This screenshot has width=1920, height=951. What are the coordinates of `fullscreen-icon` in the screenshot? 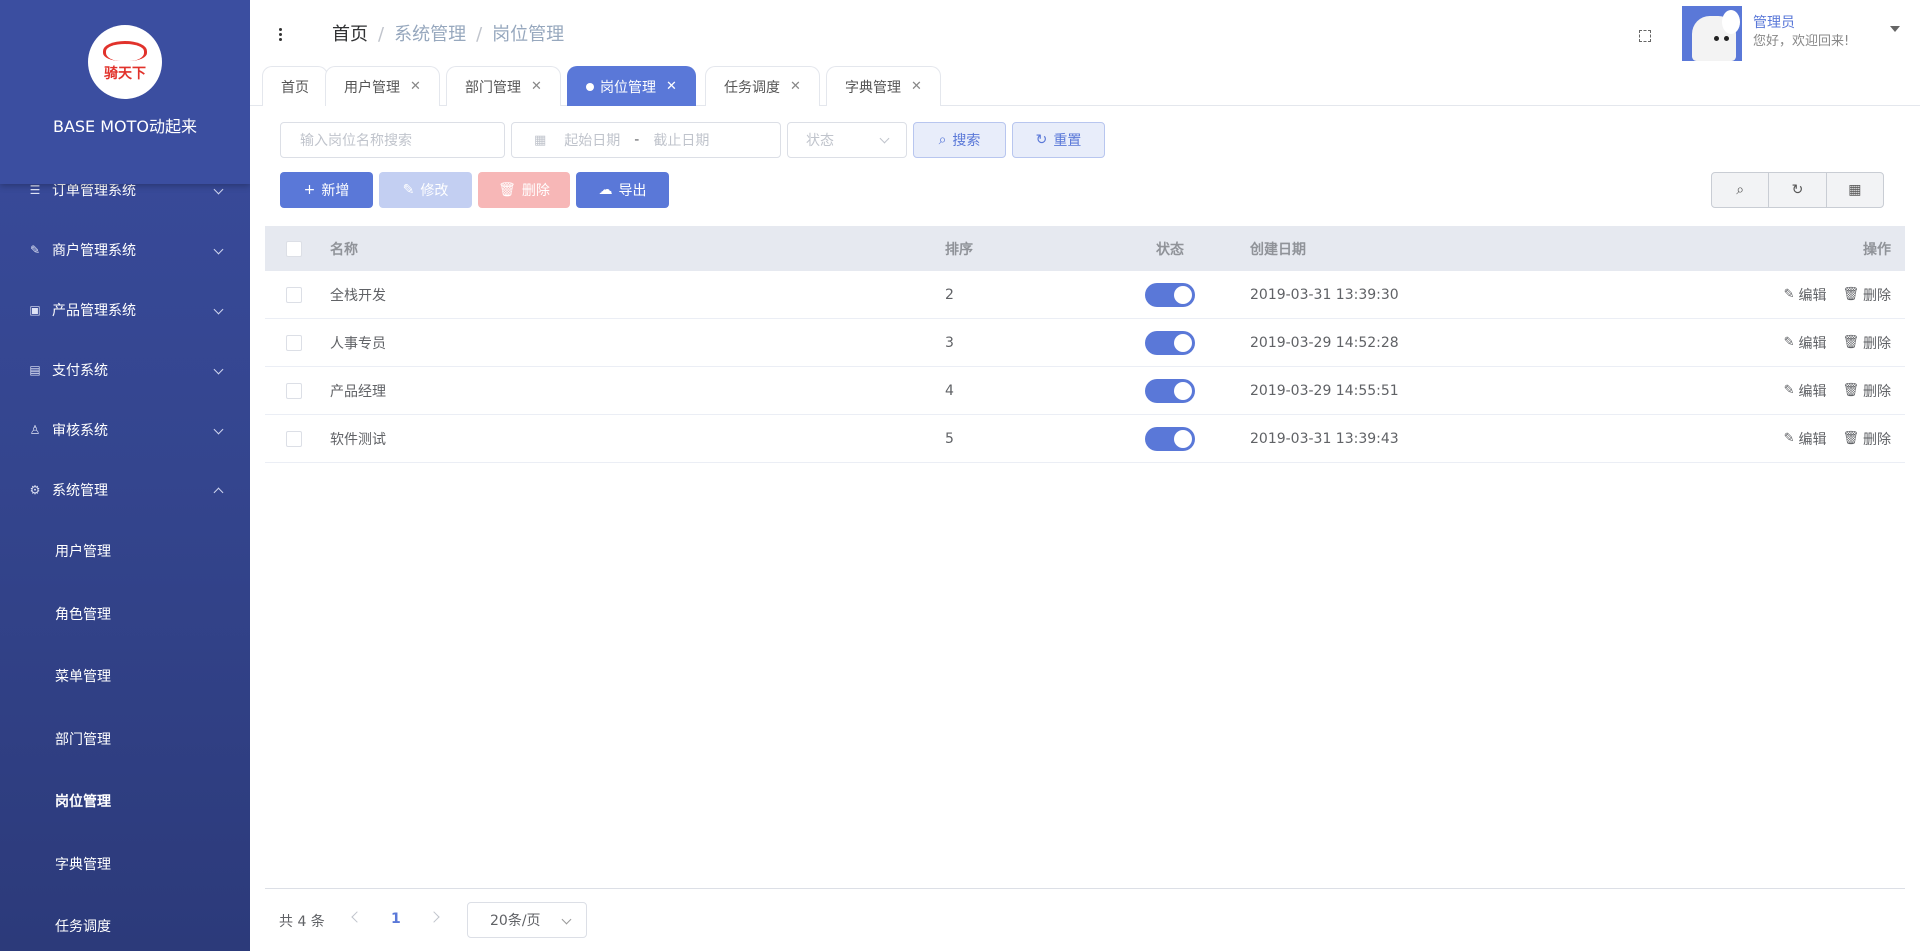 It's located at (1645, 36).